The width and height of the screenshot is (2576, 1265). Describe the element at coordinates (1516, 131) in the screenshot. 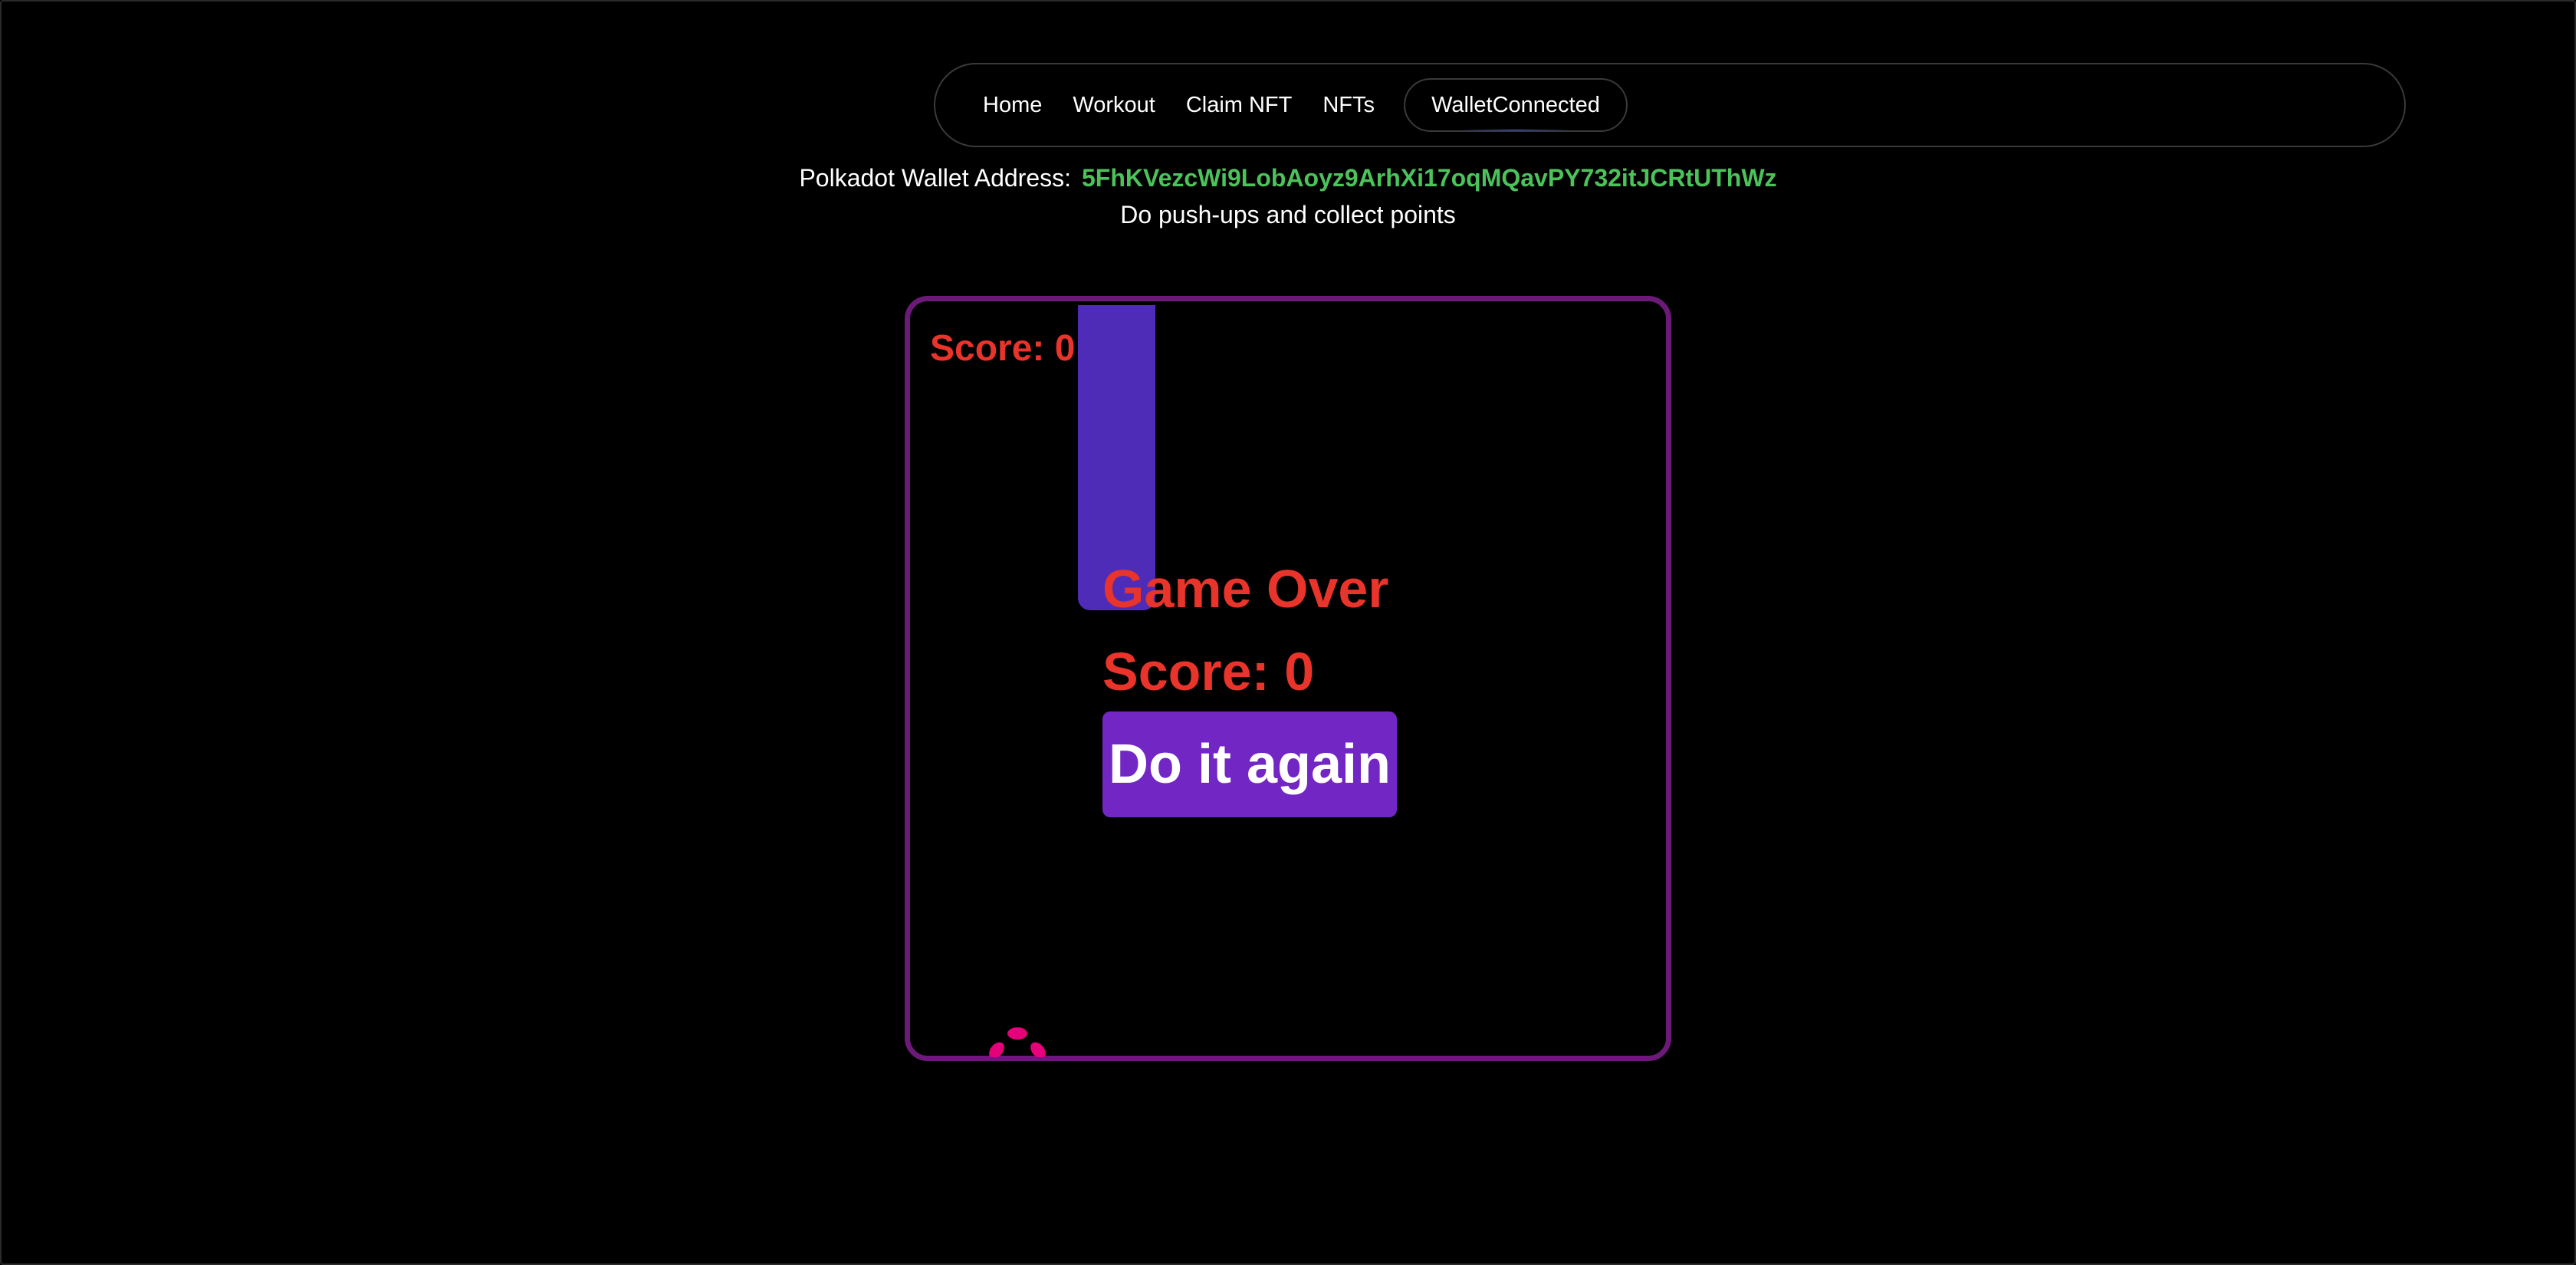

I see `wallet-button-glow` at that location.